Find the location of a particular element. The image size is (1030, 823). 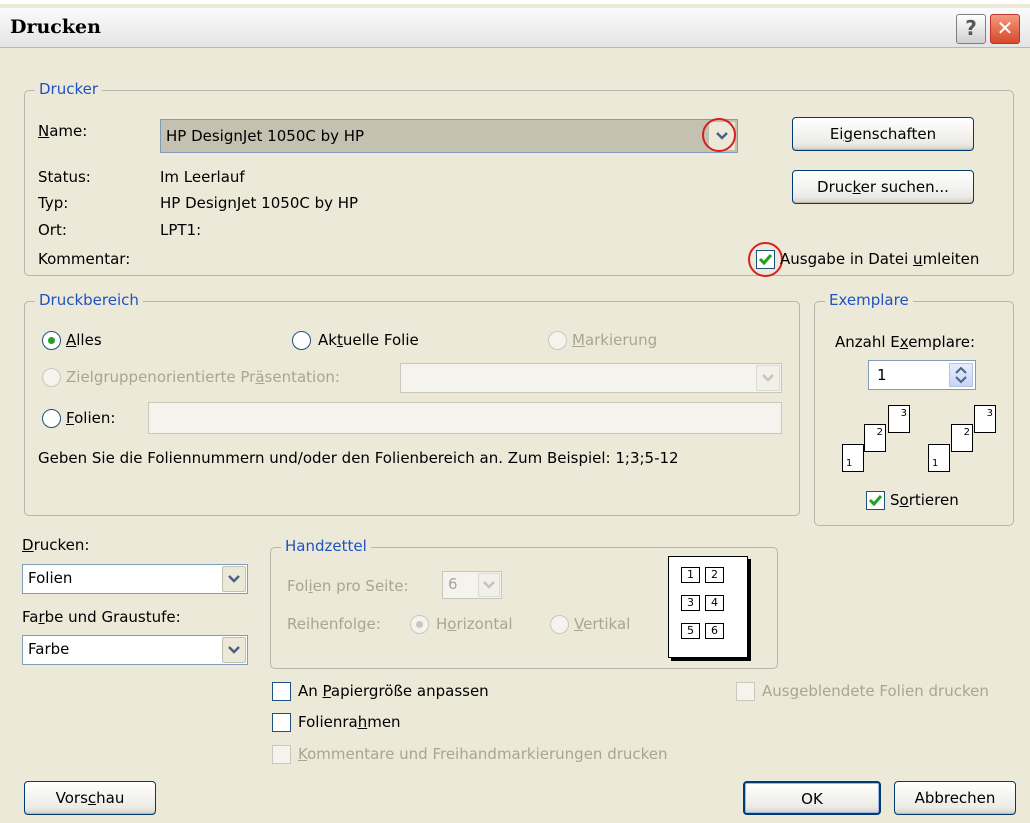

handout-cell: 1 is located at coordinates (690, 575).